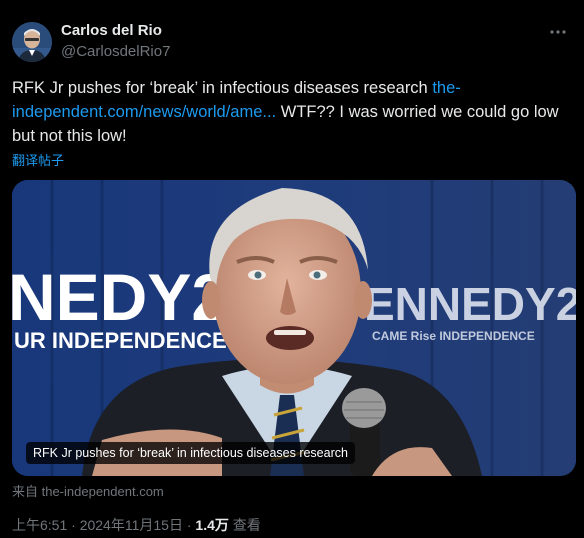 The width and height of the screenshot is (584, 538). Describe the element at coordinates (38, 159) in the screenshot. I see `translate-post-link: 翻译帖子` at that location.